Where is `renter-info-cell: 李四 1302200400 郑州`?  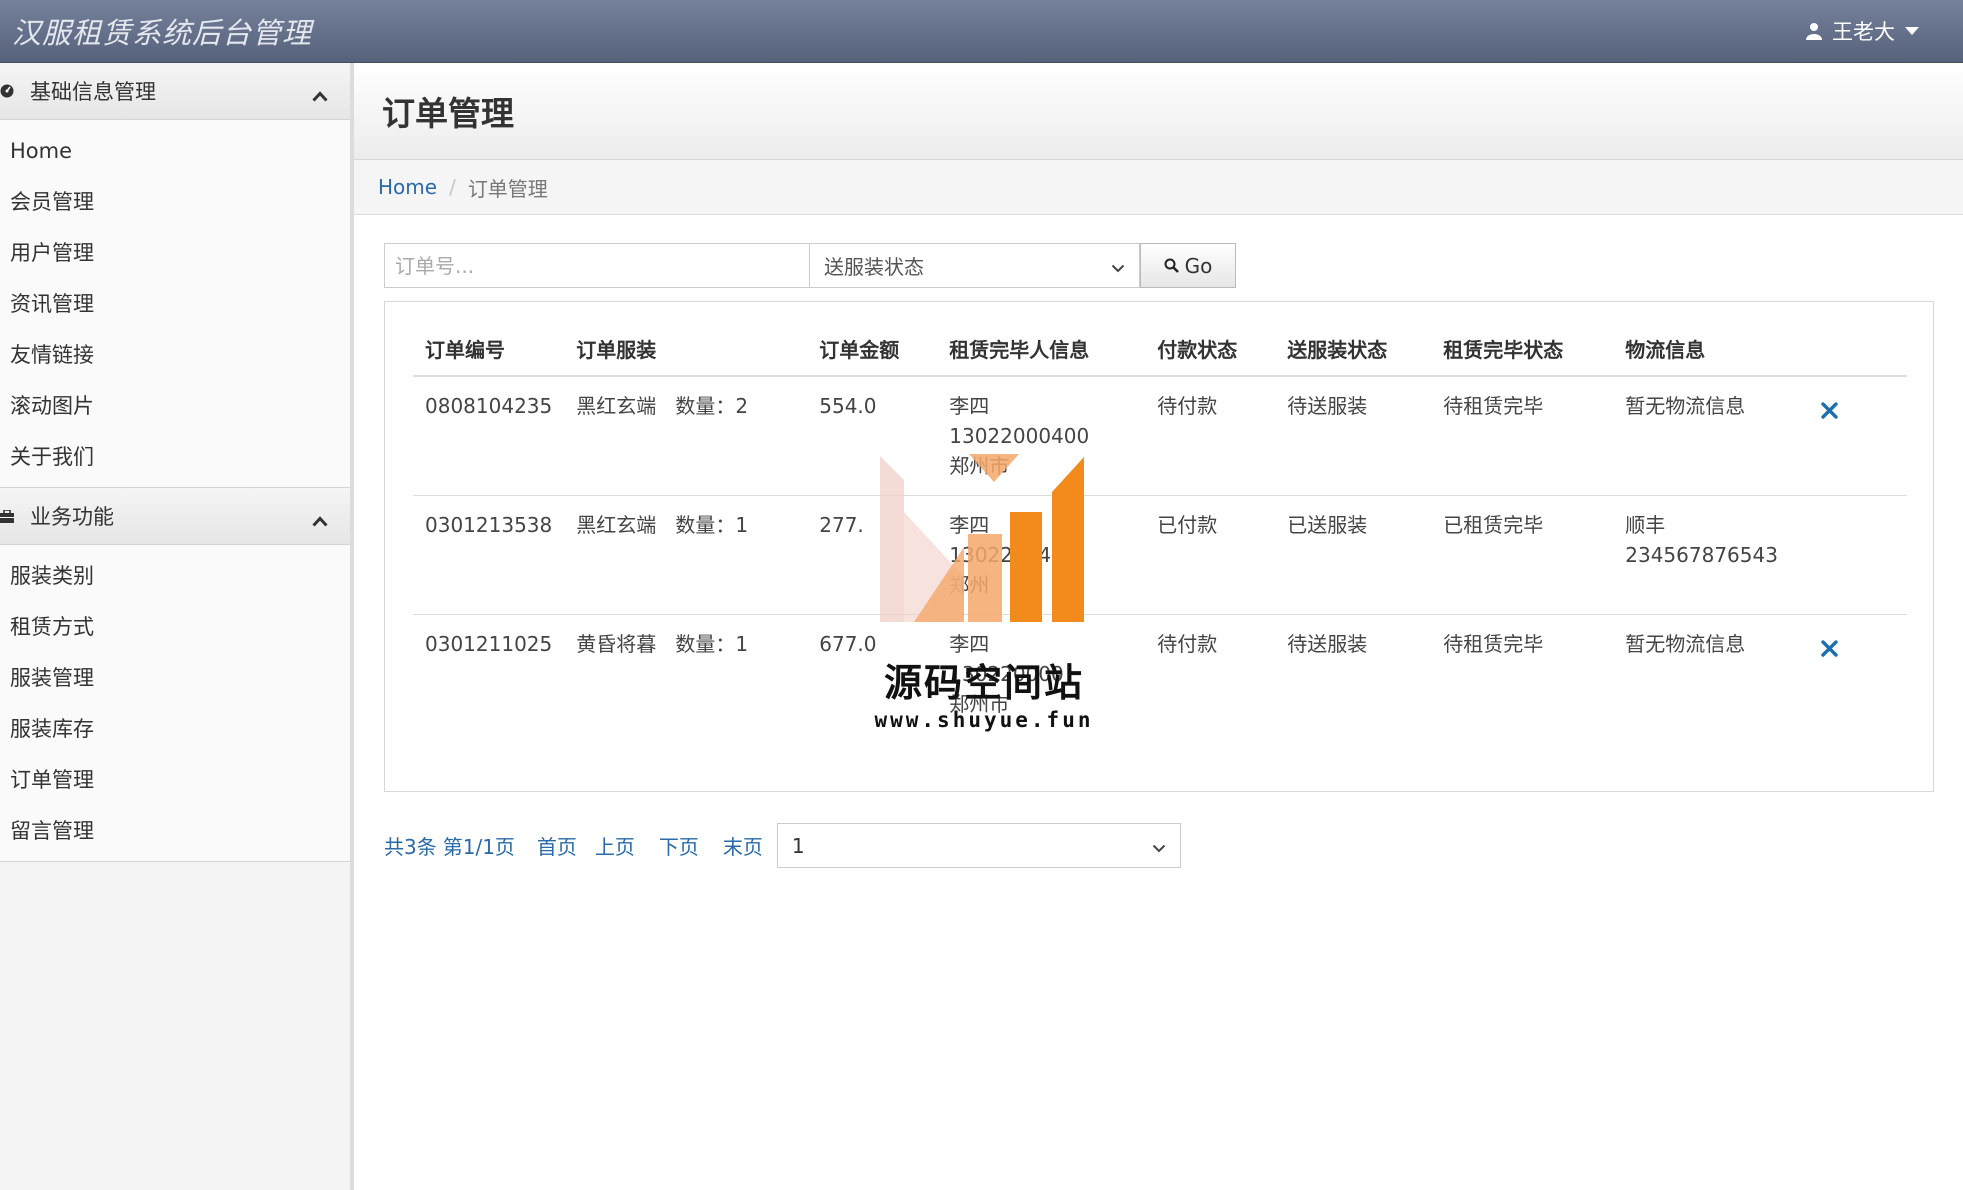
renter-info-cell: 李四 1302200400 郑州 is located at coordinates (1041, 555).